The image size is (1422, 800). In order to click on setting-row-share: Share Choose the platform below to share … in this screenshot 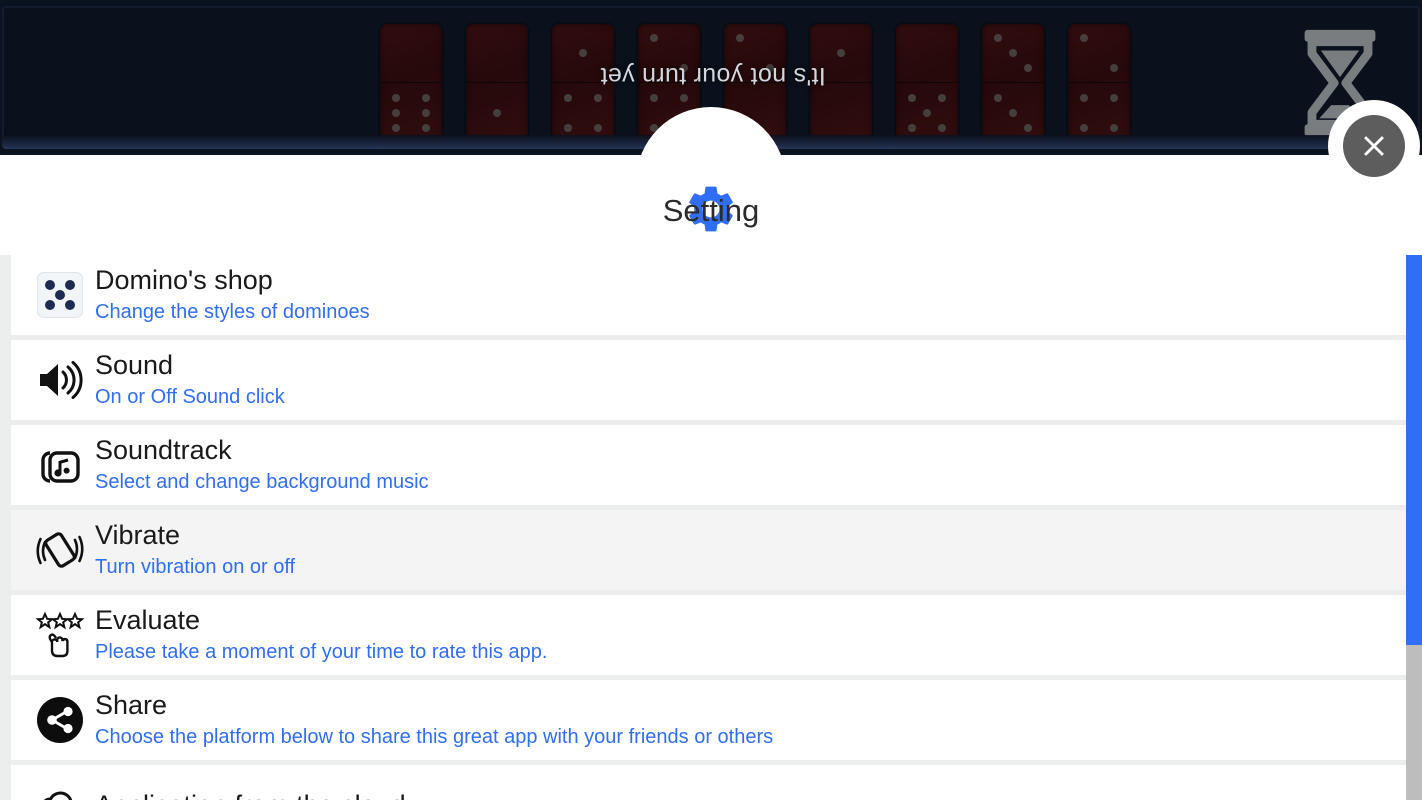, I will do `click(711, 720)`.